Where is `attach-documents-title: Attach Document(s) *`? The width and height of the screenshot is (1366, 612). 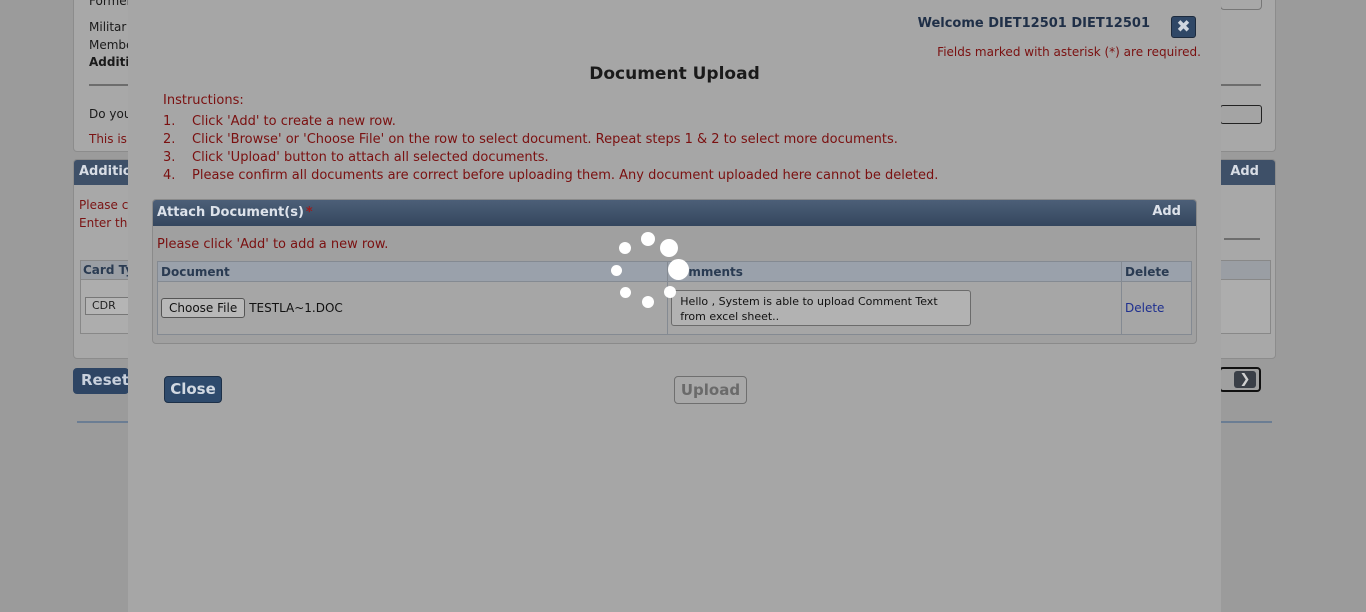 attach-documents-title: Attach Document(s) * is located at coordinates (235, 212).